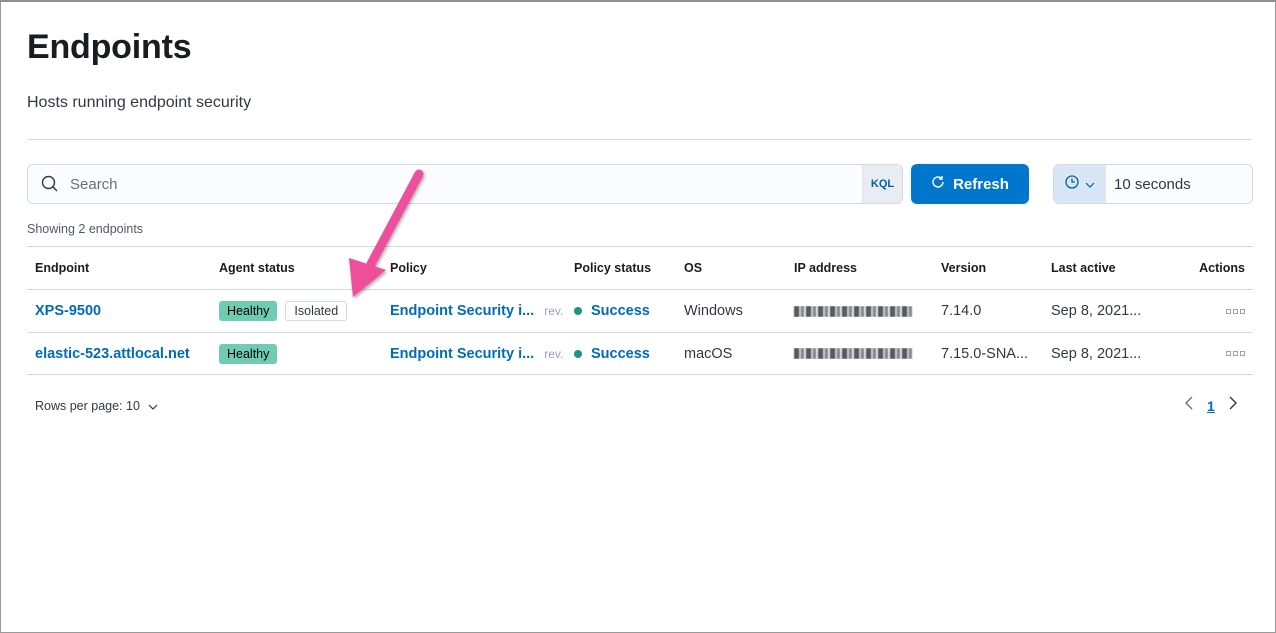 The width and height of the screenshot is (1276, 633). Describe the element at coordinates (1080, 184) in the screenshot. I see `interval-toggle-button` at that location.